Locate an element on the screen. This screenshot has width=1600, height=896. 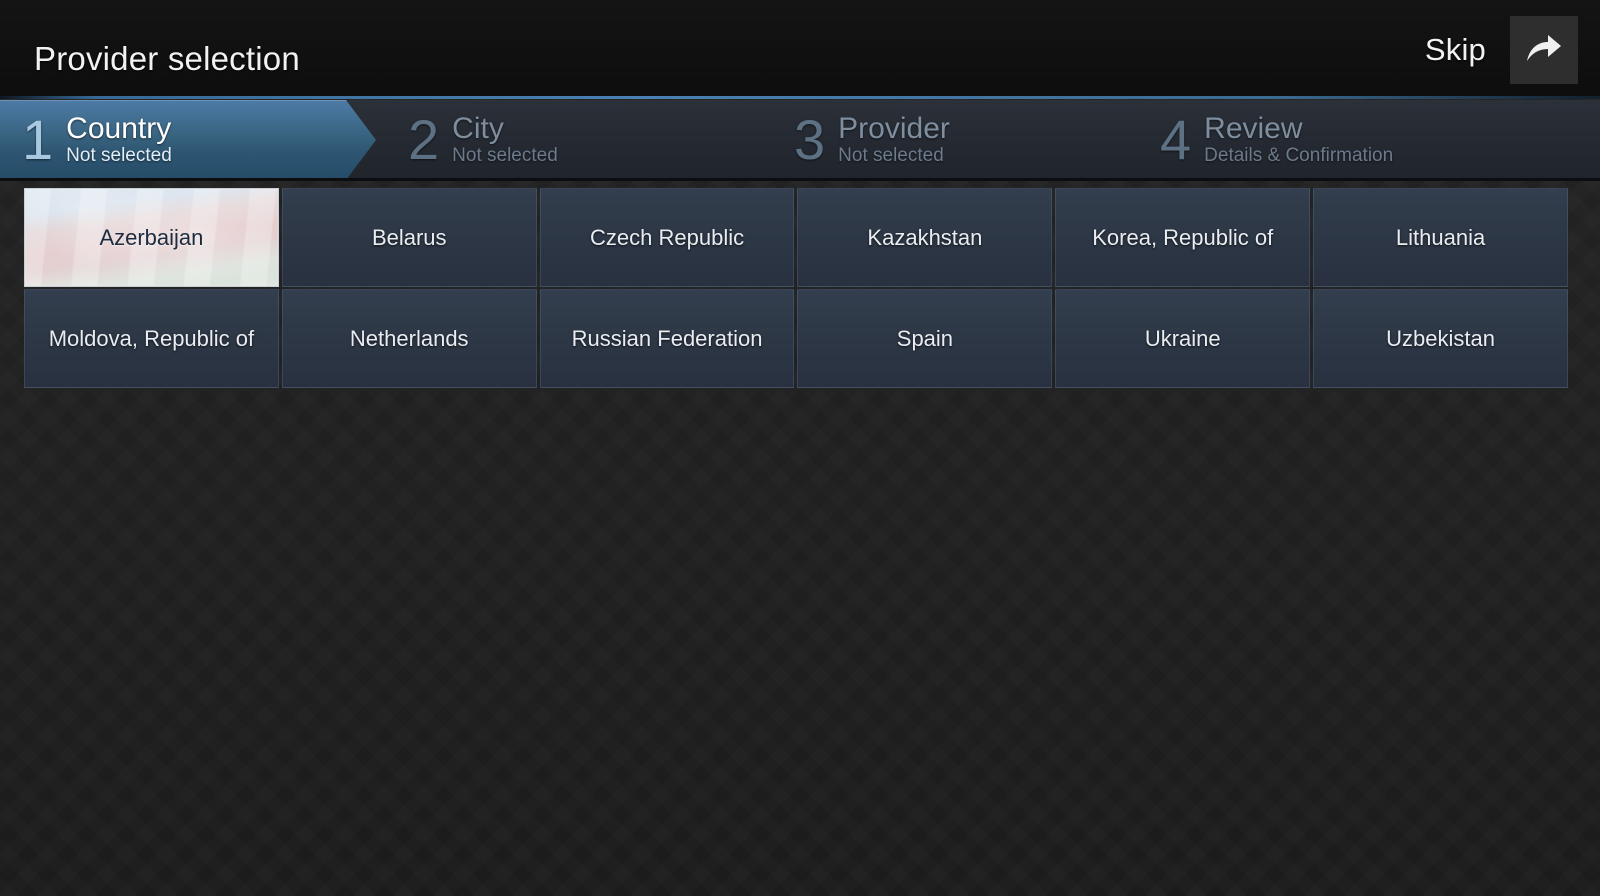
country-name: Netherlands is located at coordinates (409, 338).